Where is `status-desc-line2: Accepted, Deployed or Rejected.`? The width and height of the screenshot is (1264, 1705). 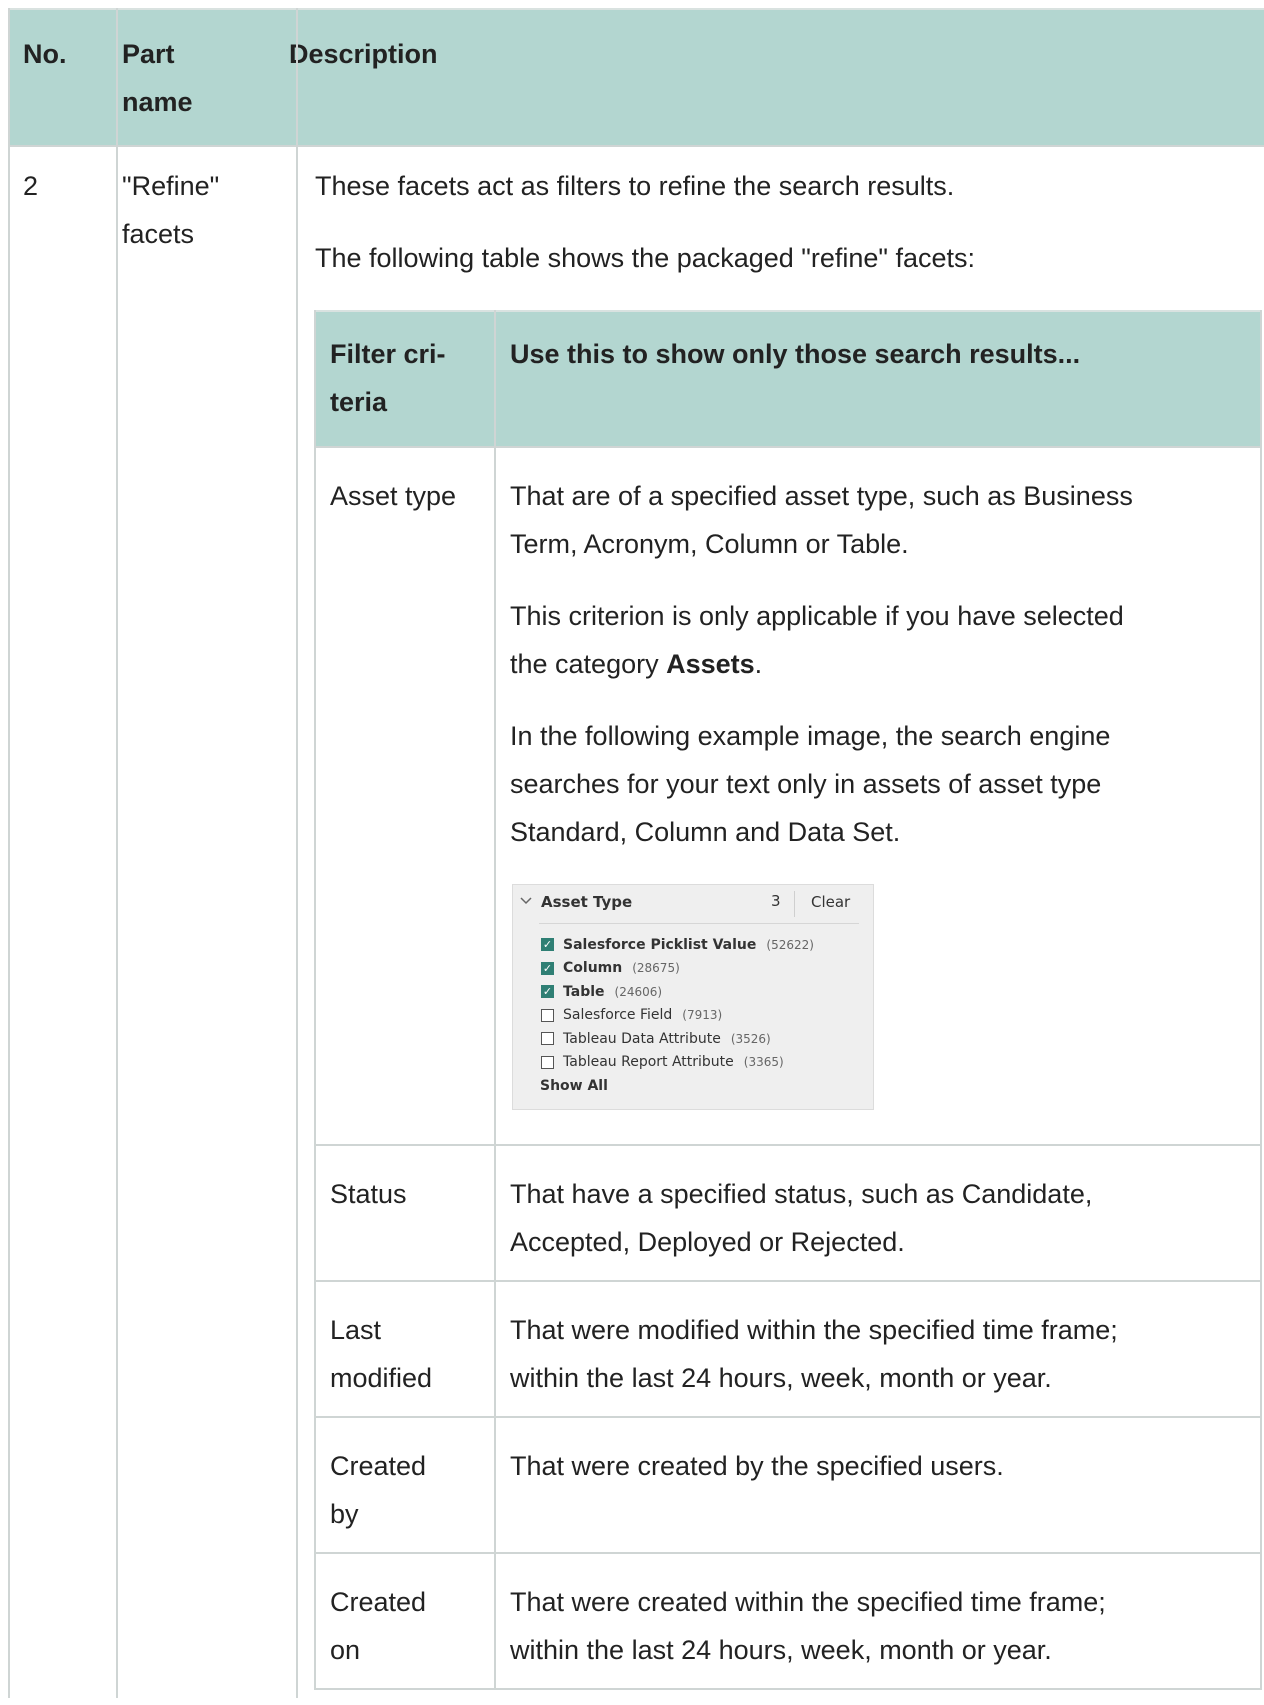
status-desc-line2: Accepted, Deployed or Rejected. is located at coordinates (707, 1242).